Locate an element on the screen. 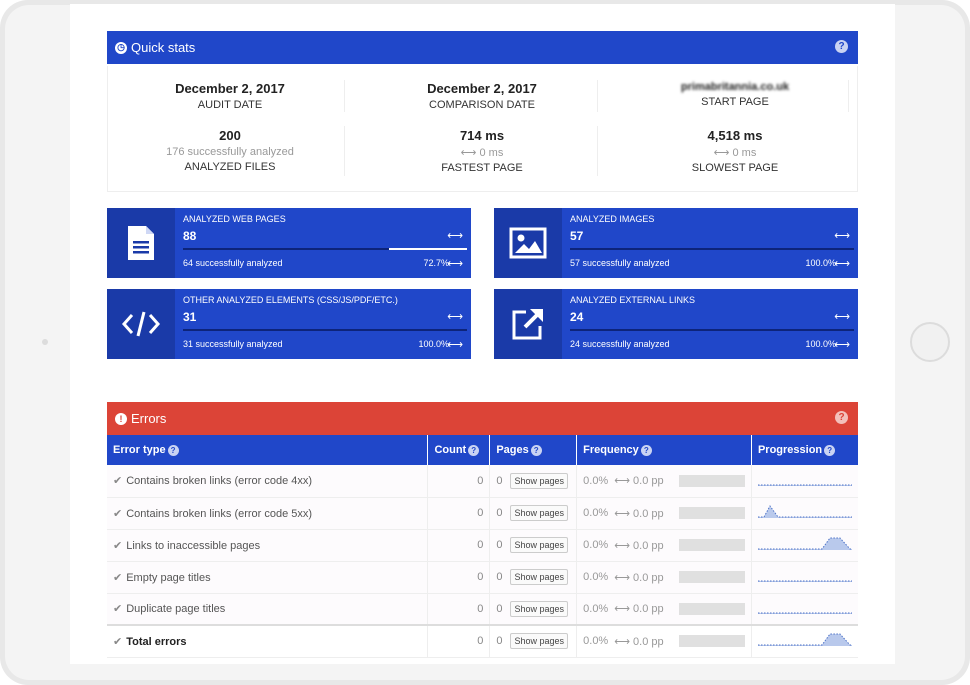 This screenshot has height=685, width=970. col-frequency: Frequency? is located at coordinates (664, 450).